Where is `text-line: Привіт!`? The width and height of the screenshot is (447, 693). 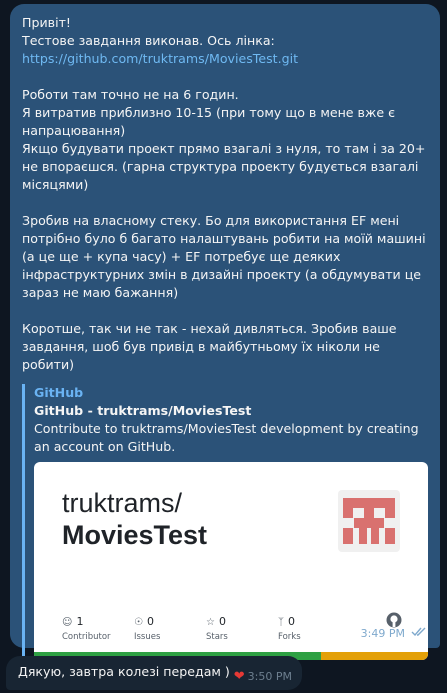 text-line: Привіт! is located at coordinates (46, 22).